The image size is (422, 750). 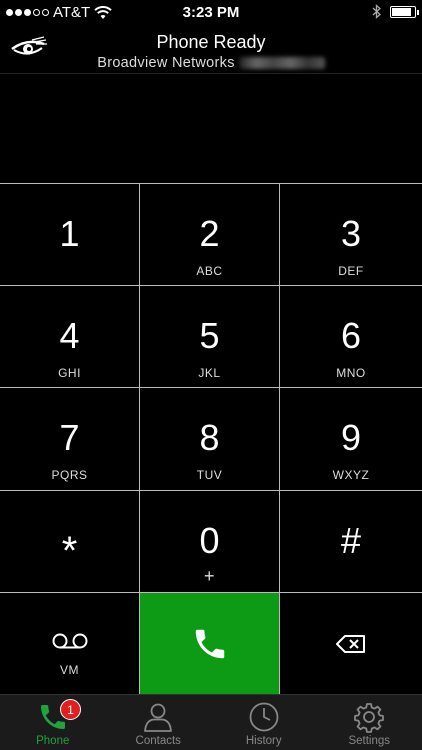 I want to click on backspace-button, so click(x=351, y=643).